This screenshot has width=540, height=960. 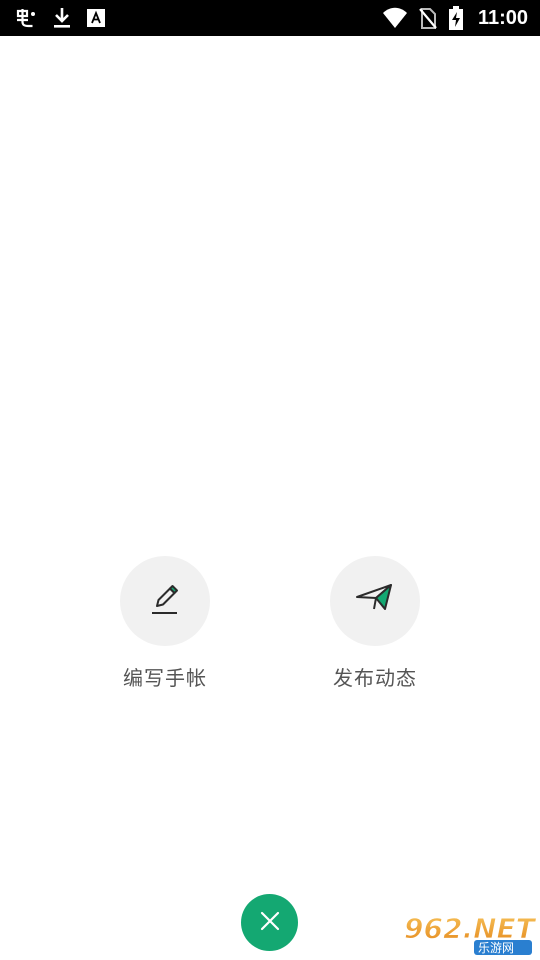 I want to click on battery-charging-icon, so click(x=456, y=18).